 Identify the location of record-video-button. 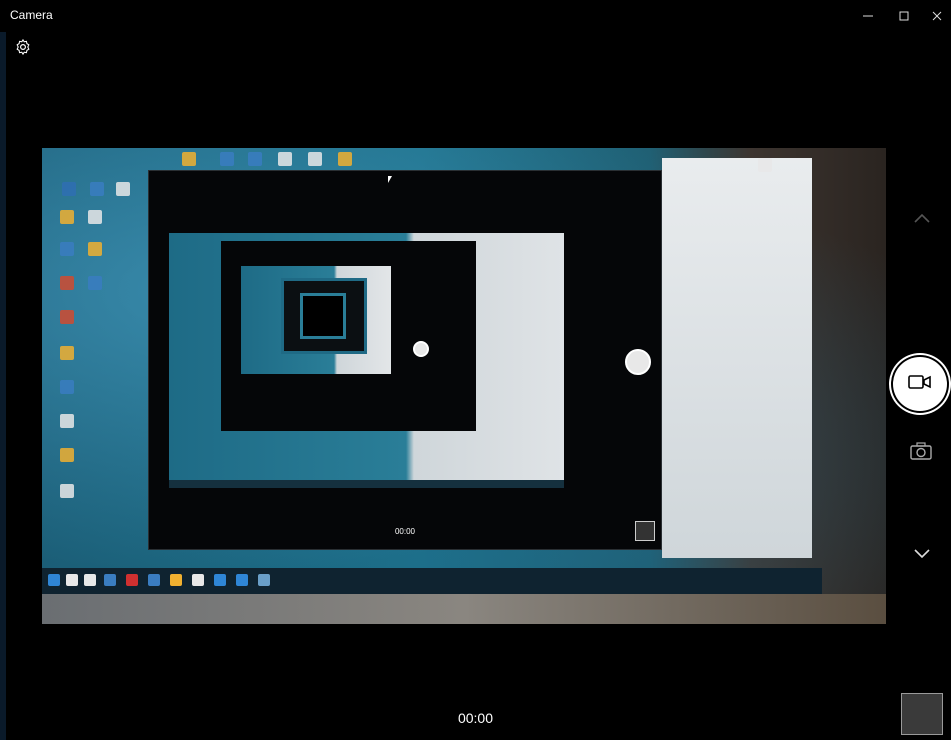
(920, 384).